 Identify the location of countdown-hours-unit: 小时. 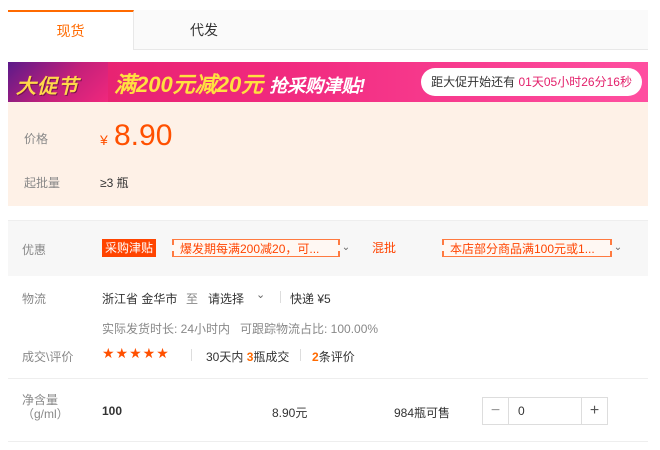
(569, 82).